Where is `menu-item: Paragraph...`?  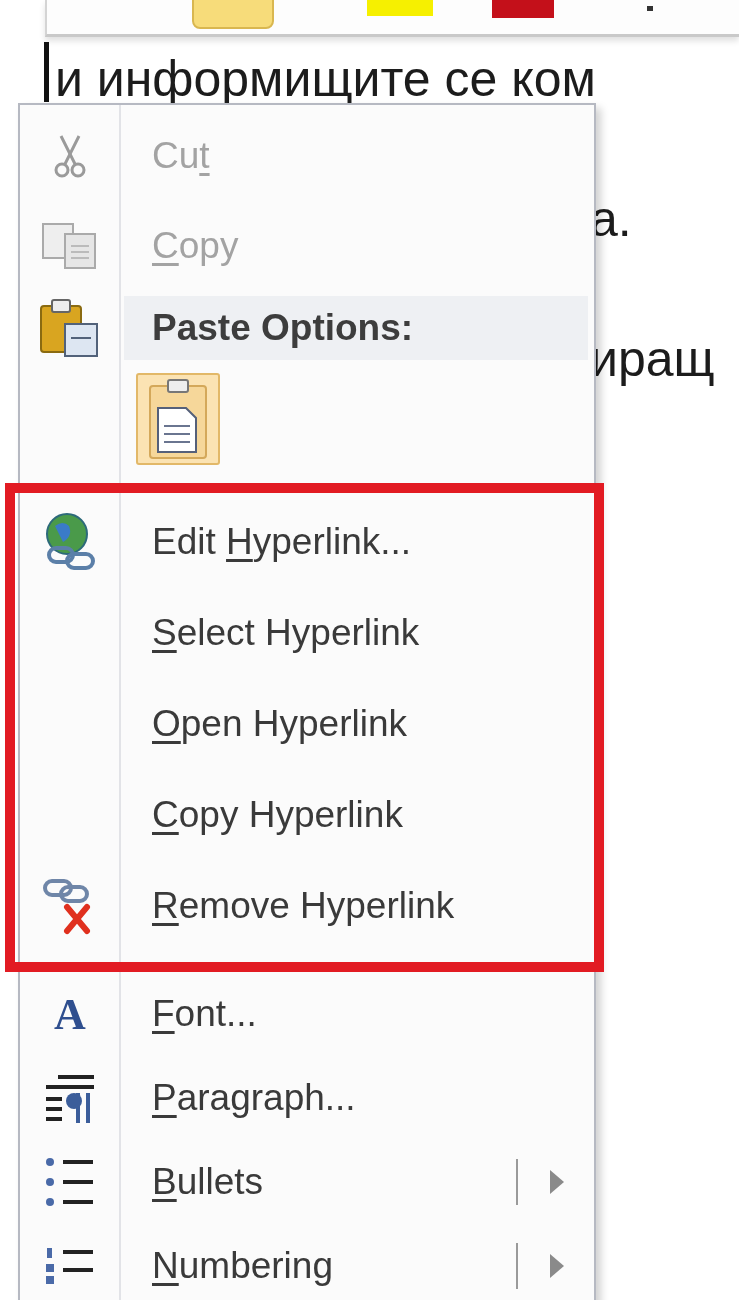 menu-item: Paragraph... is located at coordinates (357, 1098).